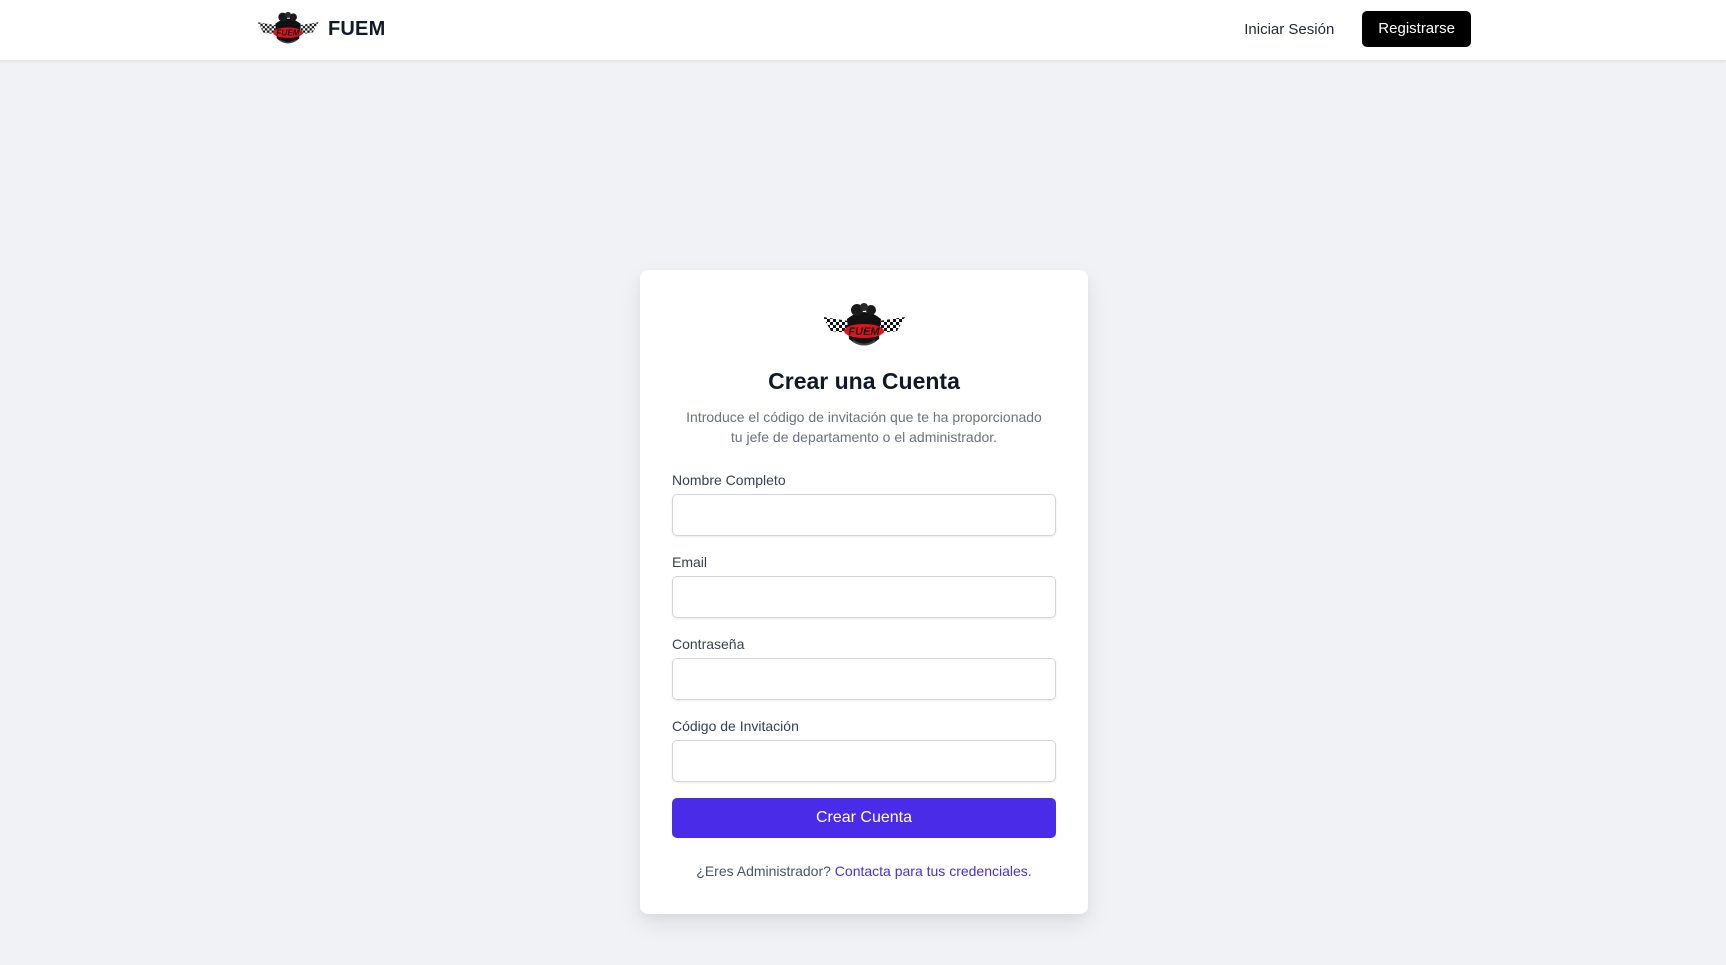 The image size is (1726, 965). Describe the element at coordinates (708, 644) in the screenshot. I see `password-label: Contraseña` at that location.